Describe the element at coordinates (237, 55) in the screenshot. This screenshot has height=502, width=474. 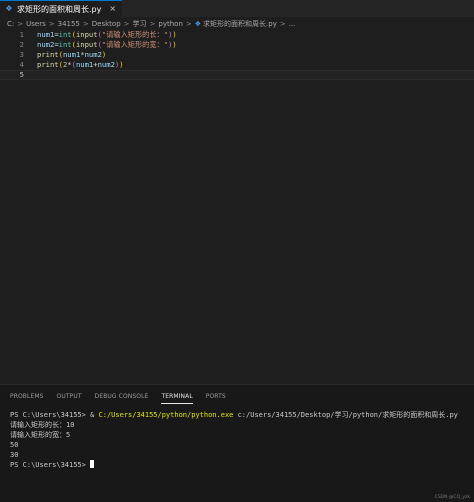
I see `code-line: 3 print(num1 * num2)` at that location.